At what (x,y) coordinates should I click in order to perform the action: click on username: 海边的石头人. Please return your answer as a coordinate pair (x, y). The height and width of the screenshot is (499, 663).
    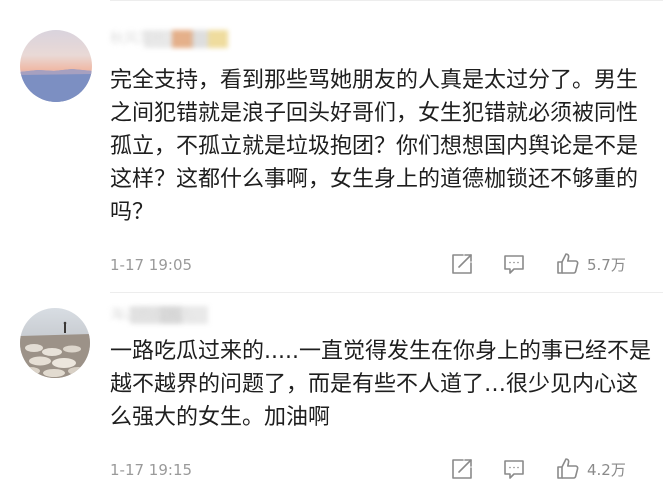
    Looking at the image, I should click on (185, 315).